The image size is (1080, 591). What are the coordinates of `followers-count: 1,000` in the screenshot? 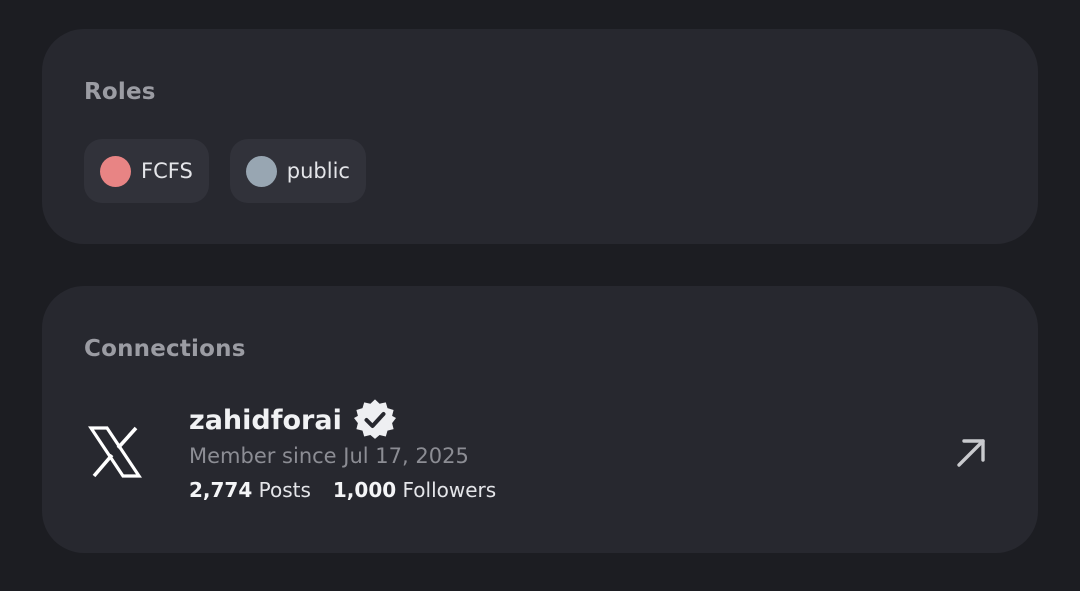 It's located at (364, 490).